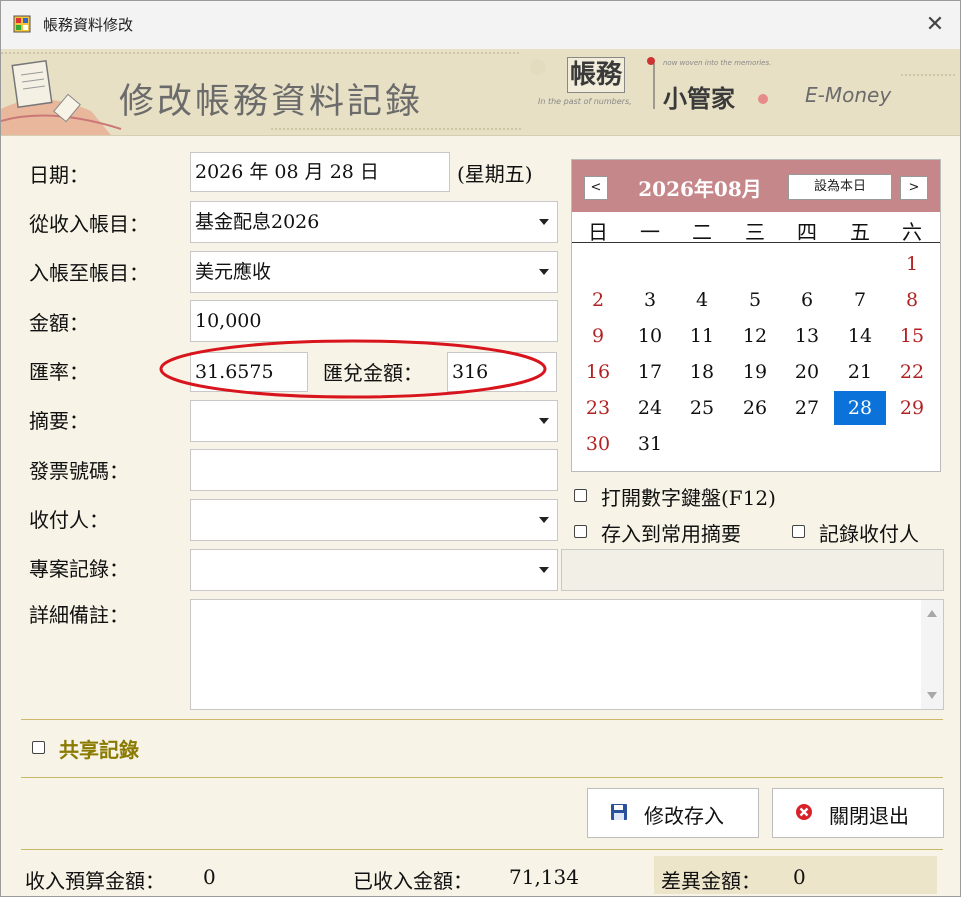  What do you see at coordinates (374, 321) in the screenshot?
I see `amount-field: 10,000` at bounding box center [374, 321].